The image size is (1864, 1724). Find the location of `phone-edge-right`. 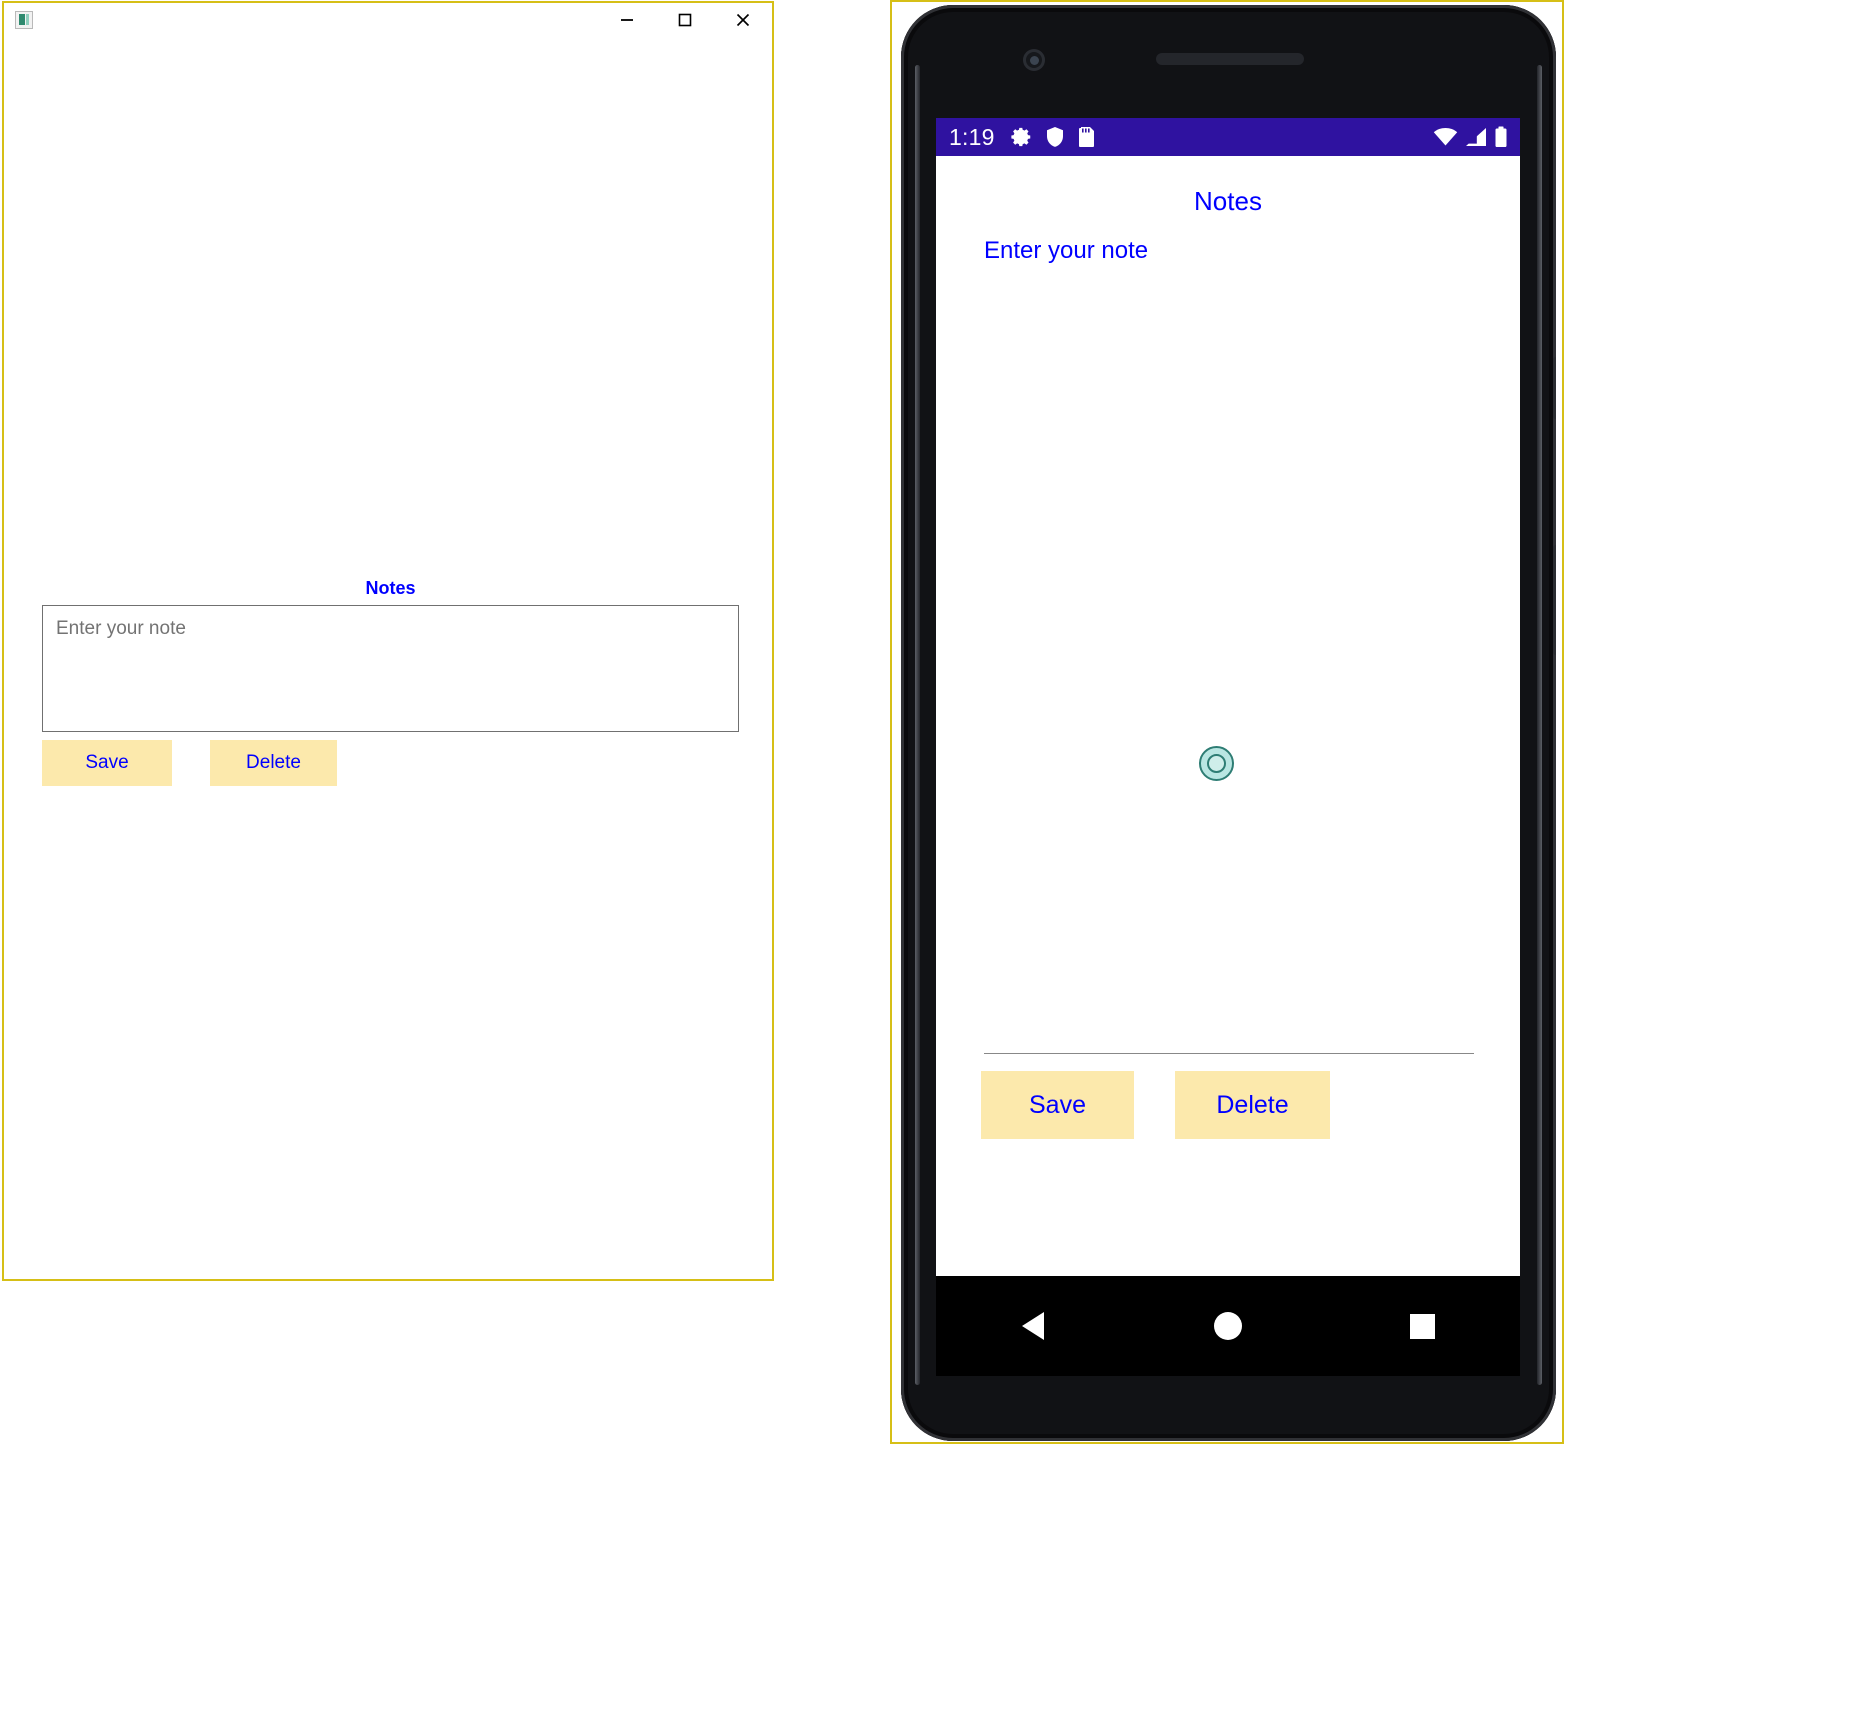

phone-edge-right is located at coordinates (1539, 725).